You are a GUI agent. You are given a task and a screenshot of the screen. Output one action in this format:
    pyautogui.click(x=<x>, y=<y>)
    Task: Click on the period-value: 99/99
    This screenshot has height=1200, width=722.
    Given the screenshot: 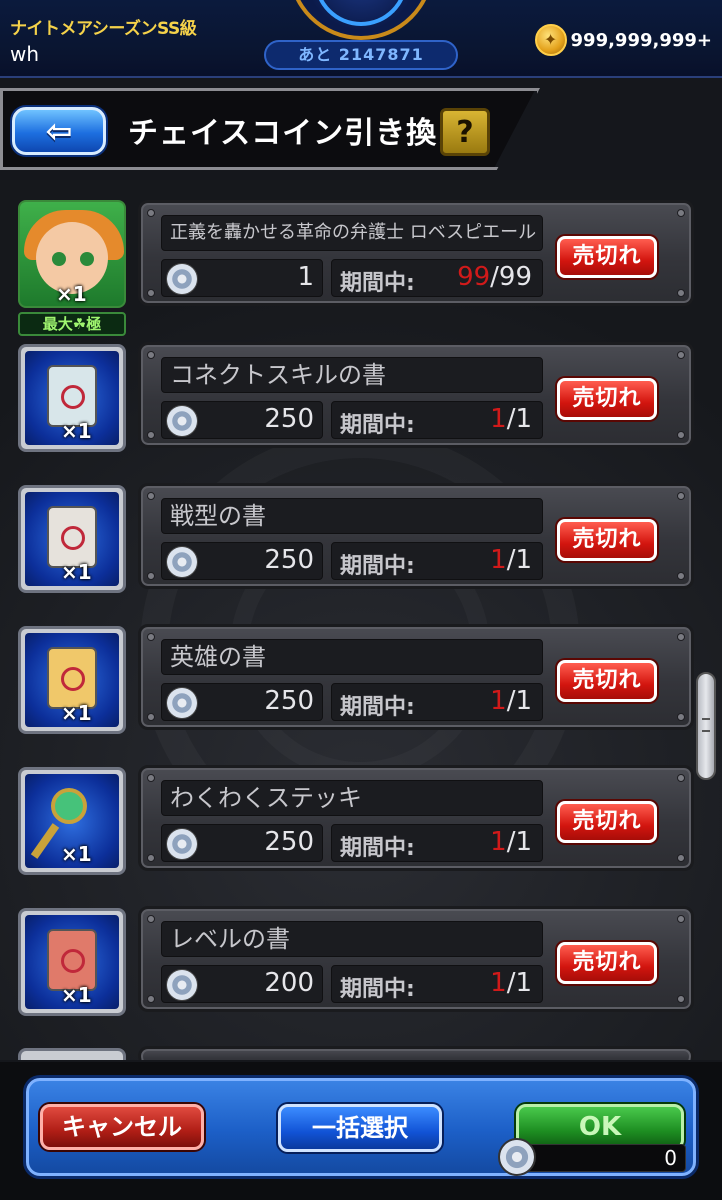 What is the action you would take?
    pyautogui.click(x=494, y=277)
    